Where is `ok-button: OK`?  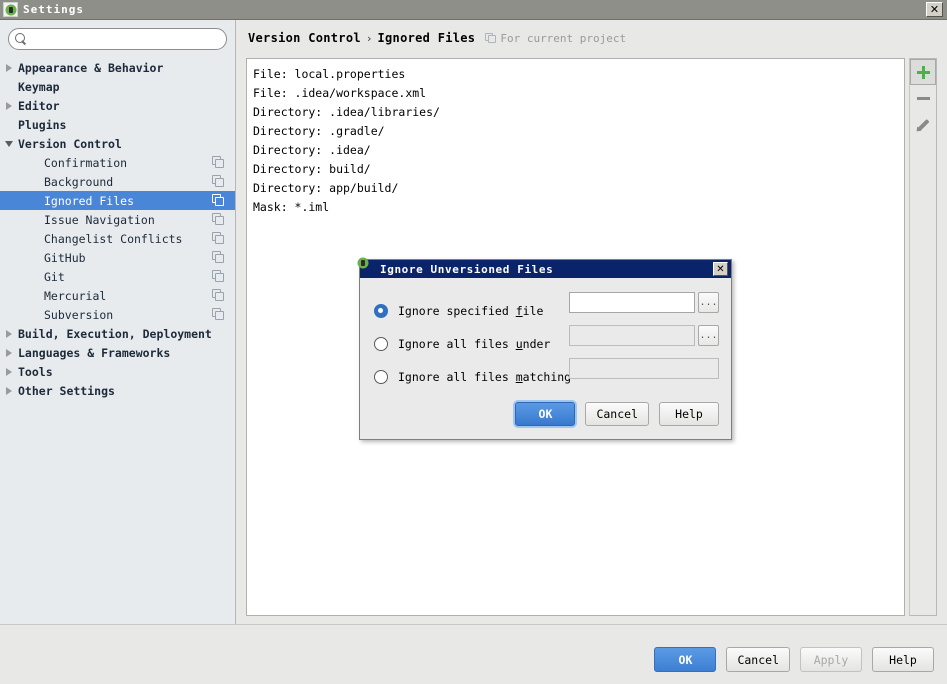 ok-button: OK is located at coordinates (685, 659).